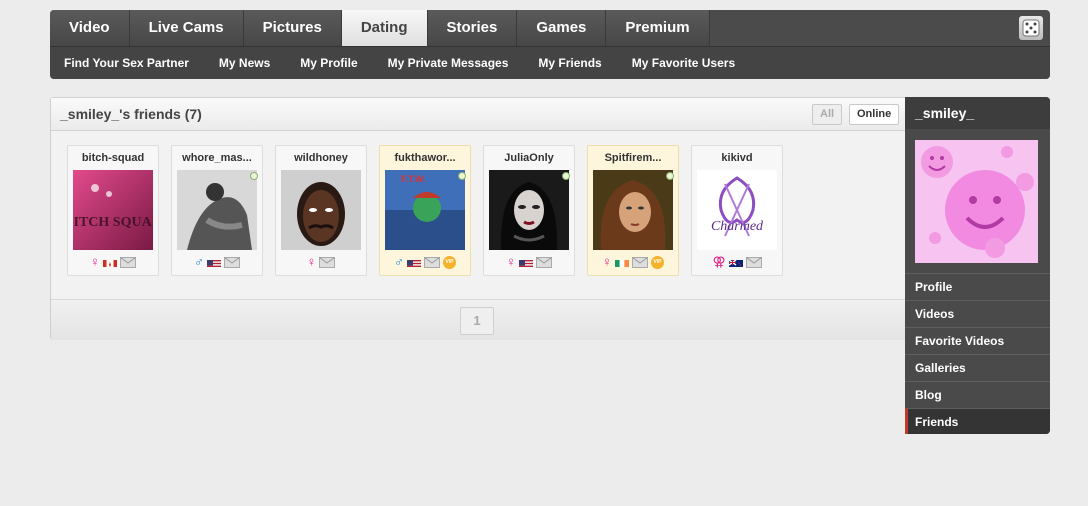  I want to click on photo-caption: BITCH SQUAD, so click(113, 222).